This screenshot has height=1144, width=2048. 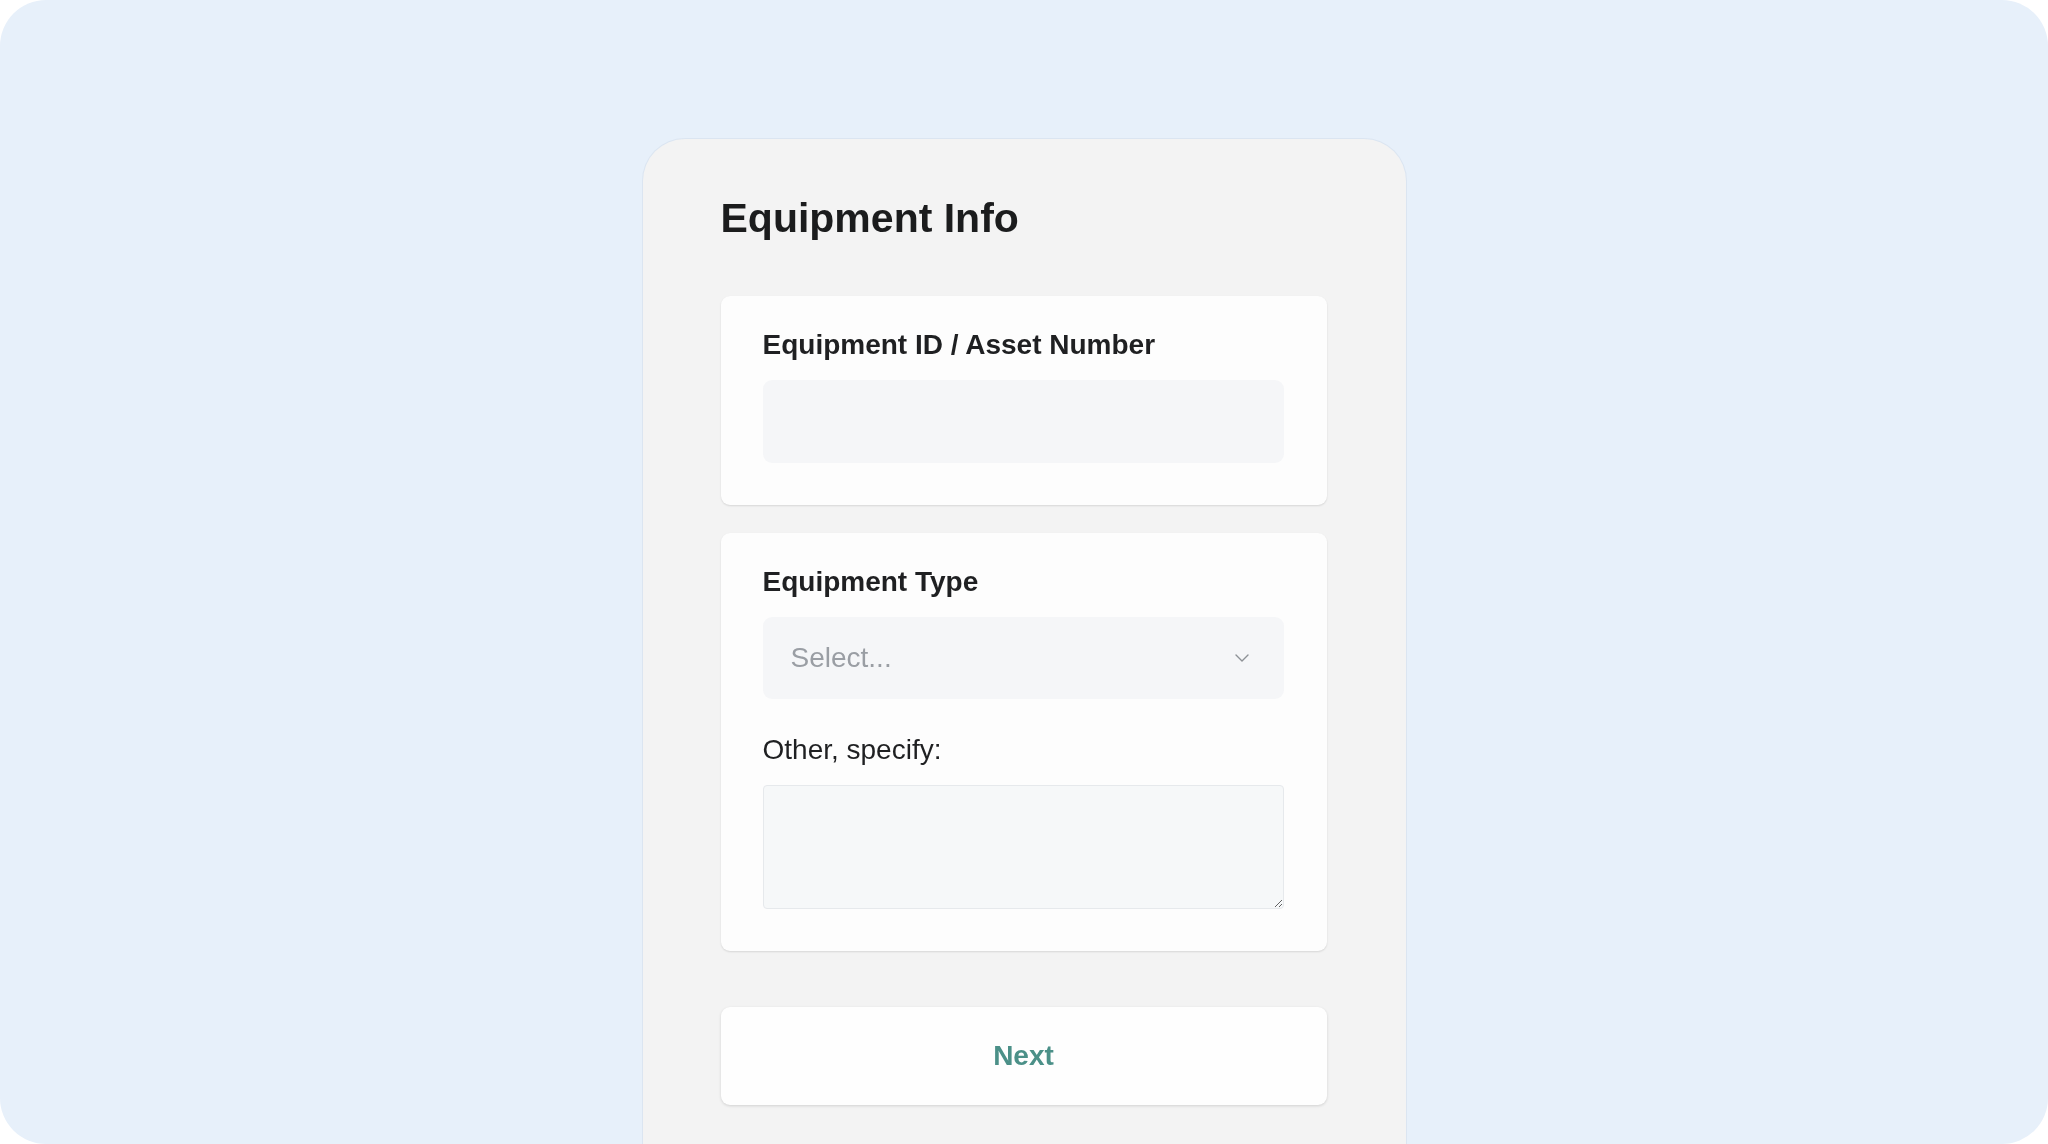 What do you see at coordinates (1241, 658) in the screenshot?
I see `chevron-down-icon` at bounding box center [1241, 658].